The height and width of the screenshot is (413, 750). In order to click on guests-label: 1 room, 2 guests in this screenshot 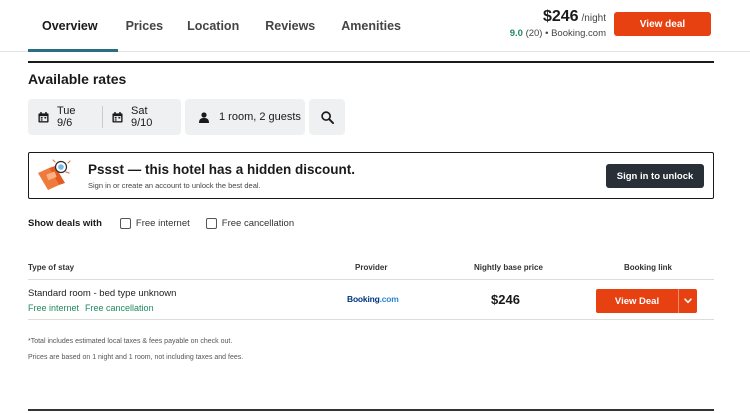, I will do `click(260, 117)`.